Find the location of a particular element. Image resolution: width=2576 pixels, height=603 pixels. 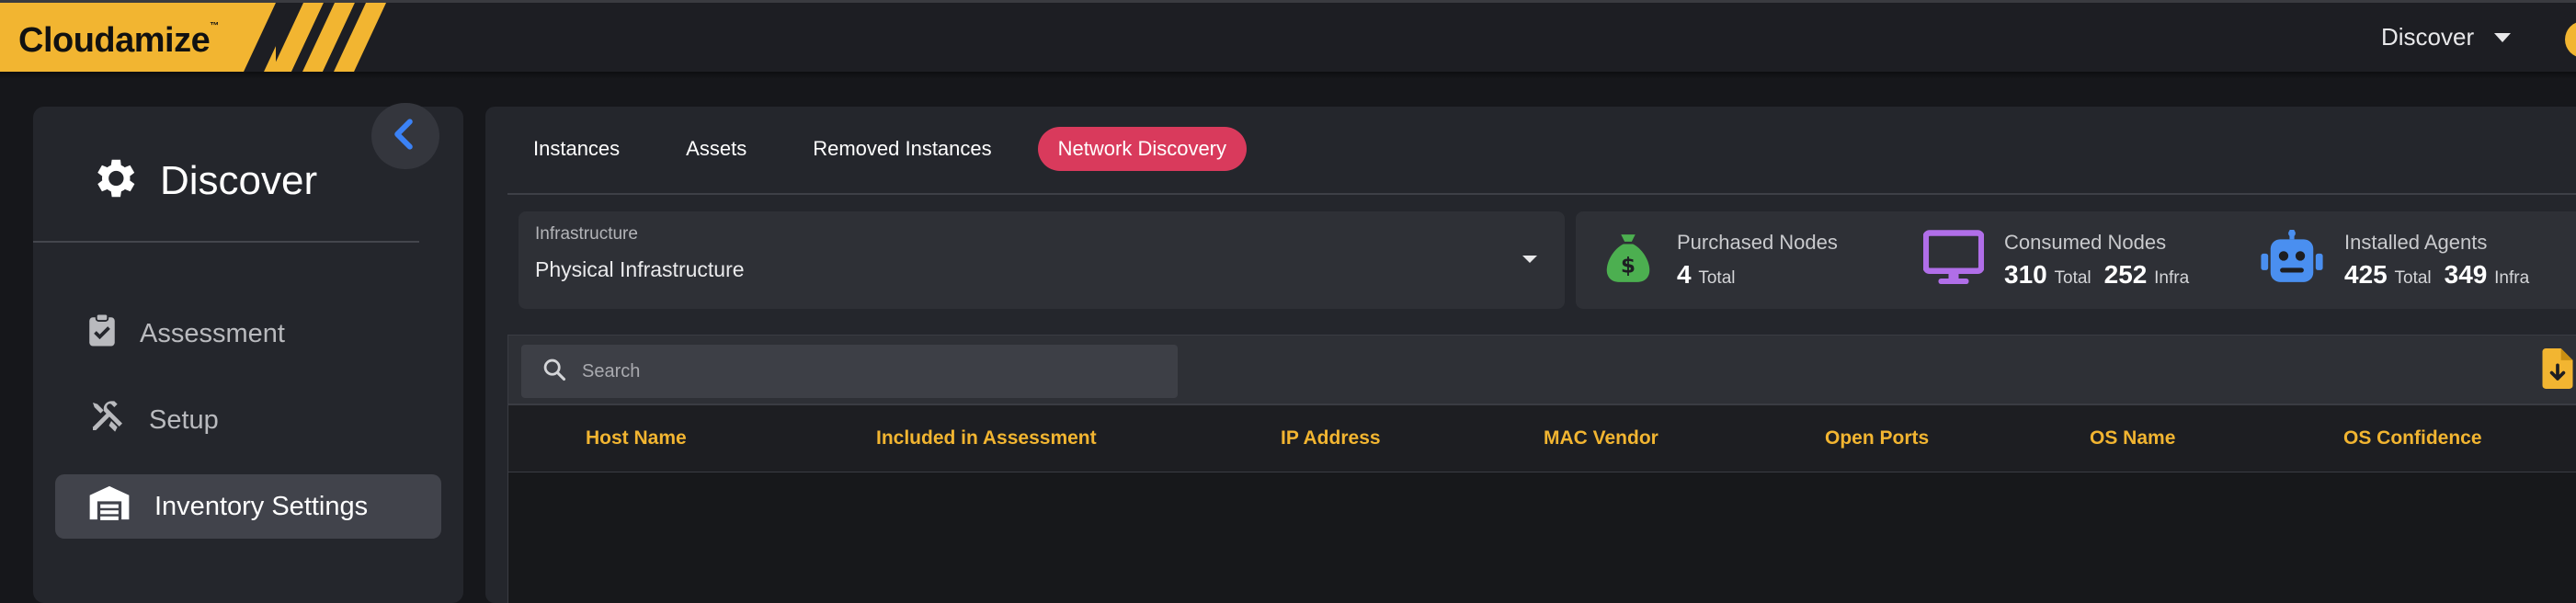

sidebar-item-inventory-settings: Inventory Settings is located at coordinates (248, 506).